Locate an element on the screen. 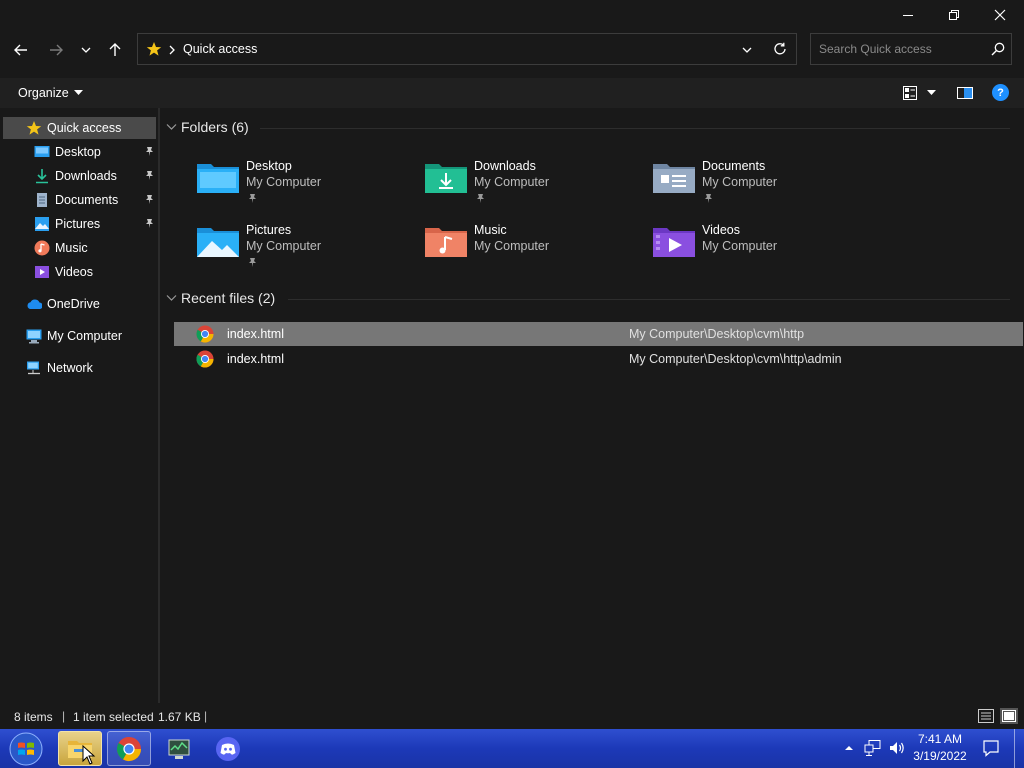 This screenshot has height=768, width=1024. taskbar-discord is located at coordinates (228, 748).